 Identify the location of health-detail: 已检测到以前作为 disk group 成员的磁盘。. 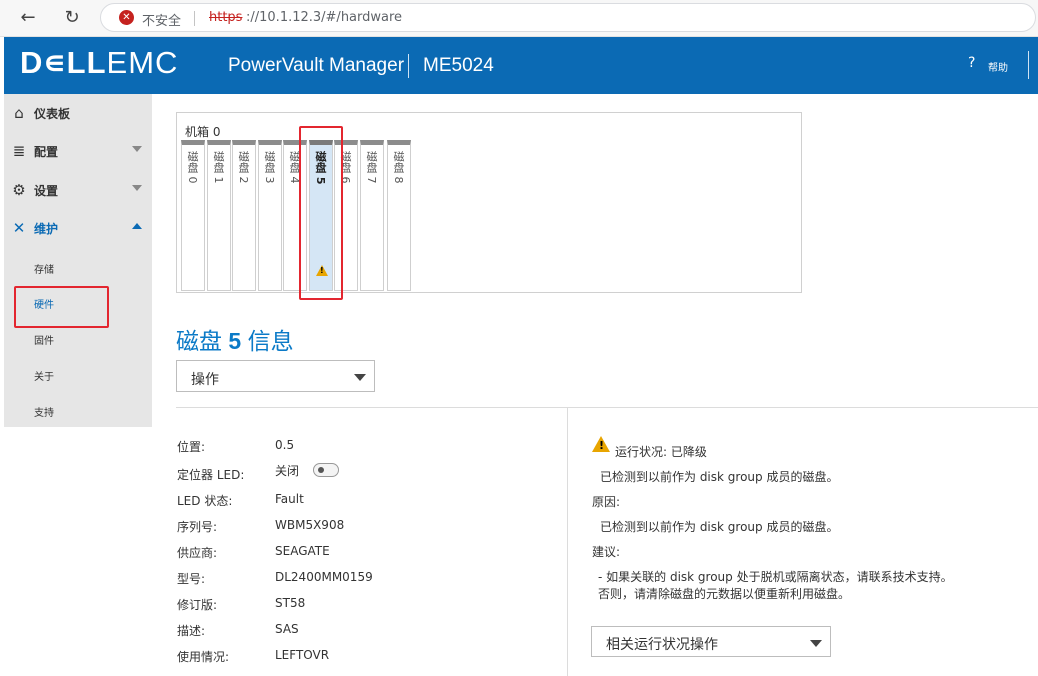
(719, 477).